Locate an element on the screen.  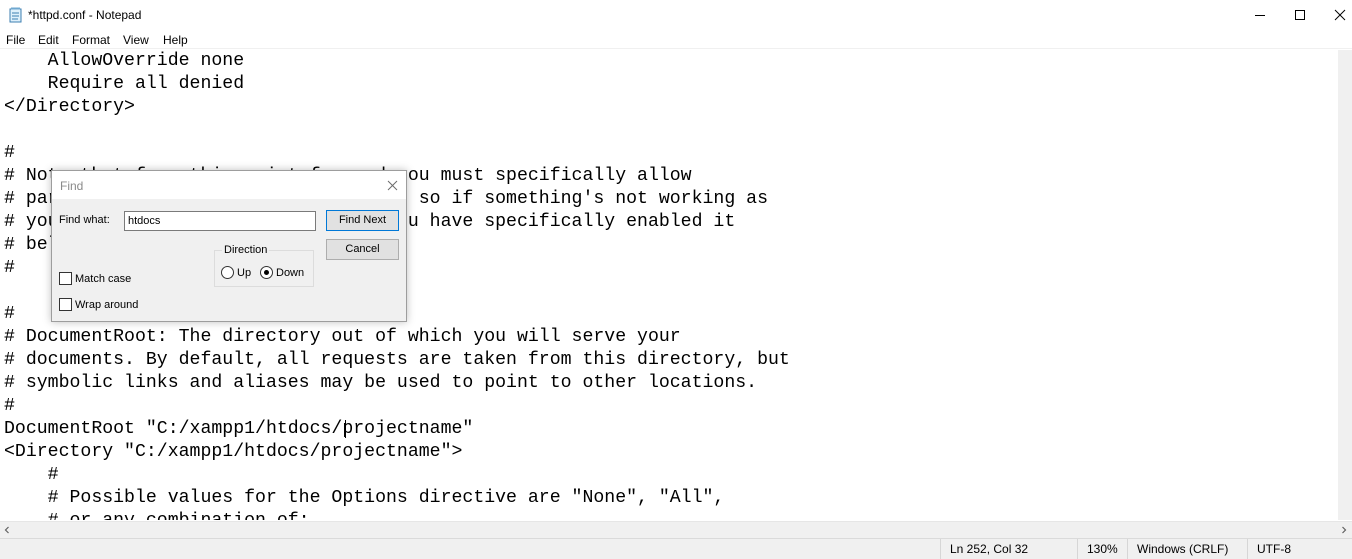
editor-line: AllowOverride none is located at coordinates (124, 61).